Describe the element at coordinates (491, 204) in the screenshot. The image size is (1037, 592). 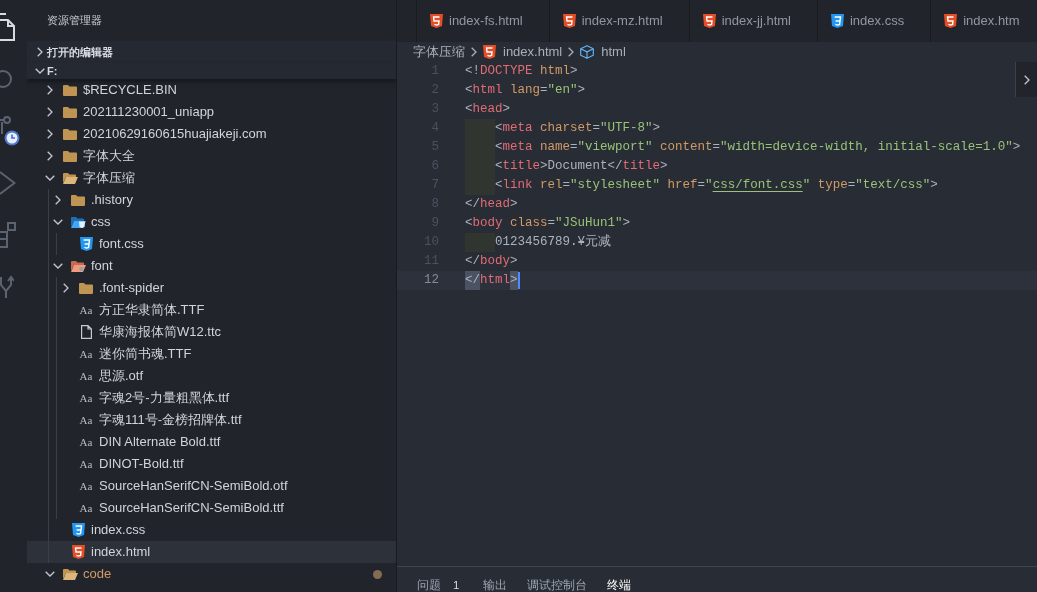
I see `code-line: </head>` at that location.